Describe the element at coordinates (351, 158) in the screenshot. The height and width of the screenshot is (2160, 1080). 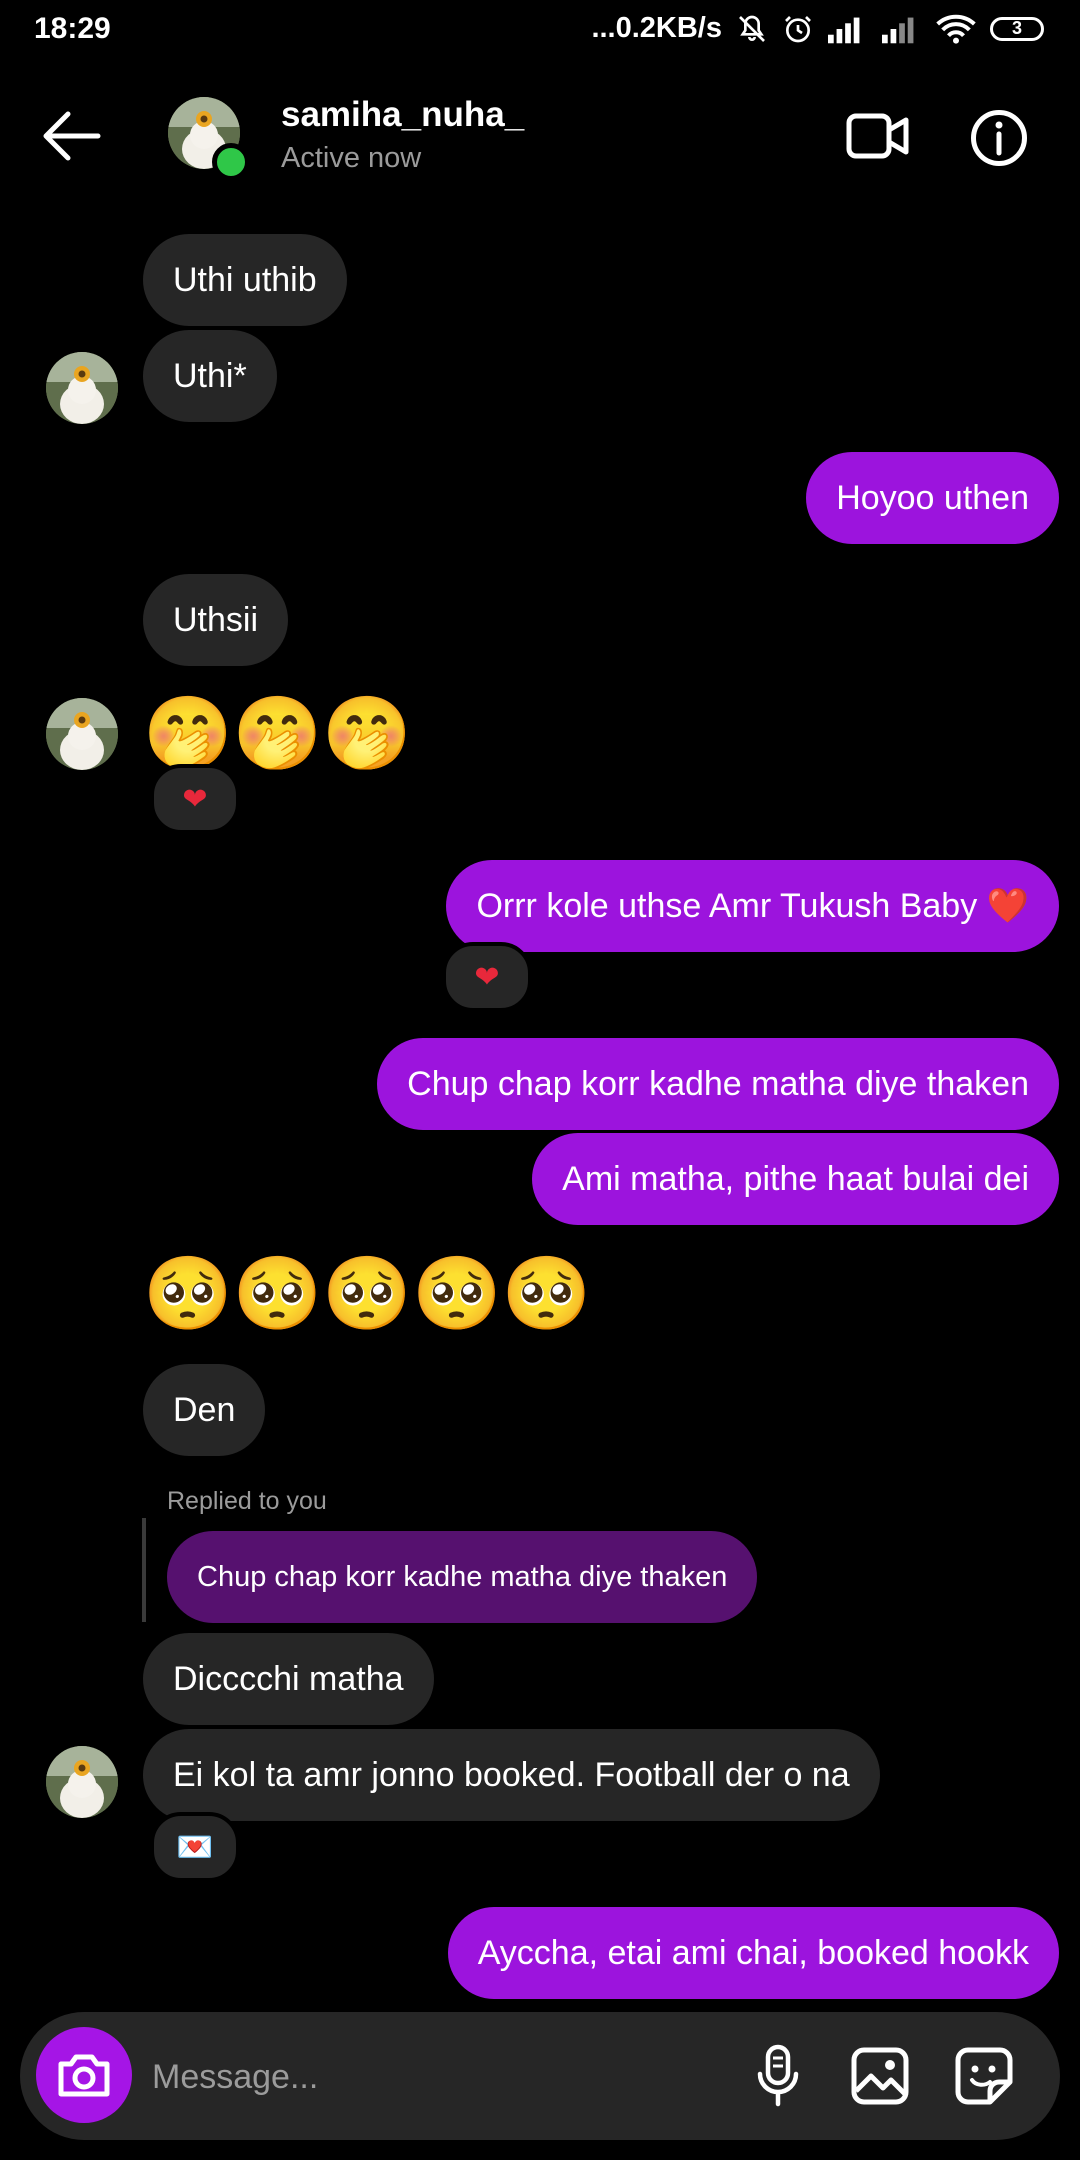
I see `header-presence: Active now` at that location.